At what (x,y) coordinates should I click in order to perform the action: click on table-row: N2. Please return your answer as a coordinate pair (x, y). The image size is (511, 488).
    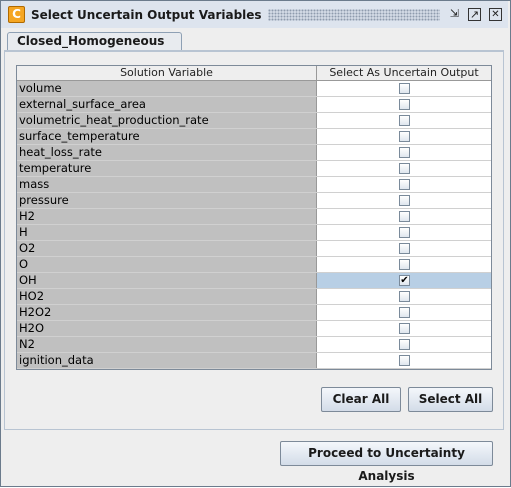
    Looking at the image, I should click on (254, 345).